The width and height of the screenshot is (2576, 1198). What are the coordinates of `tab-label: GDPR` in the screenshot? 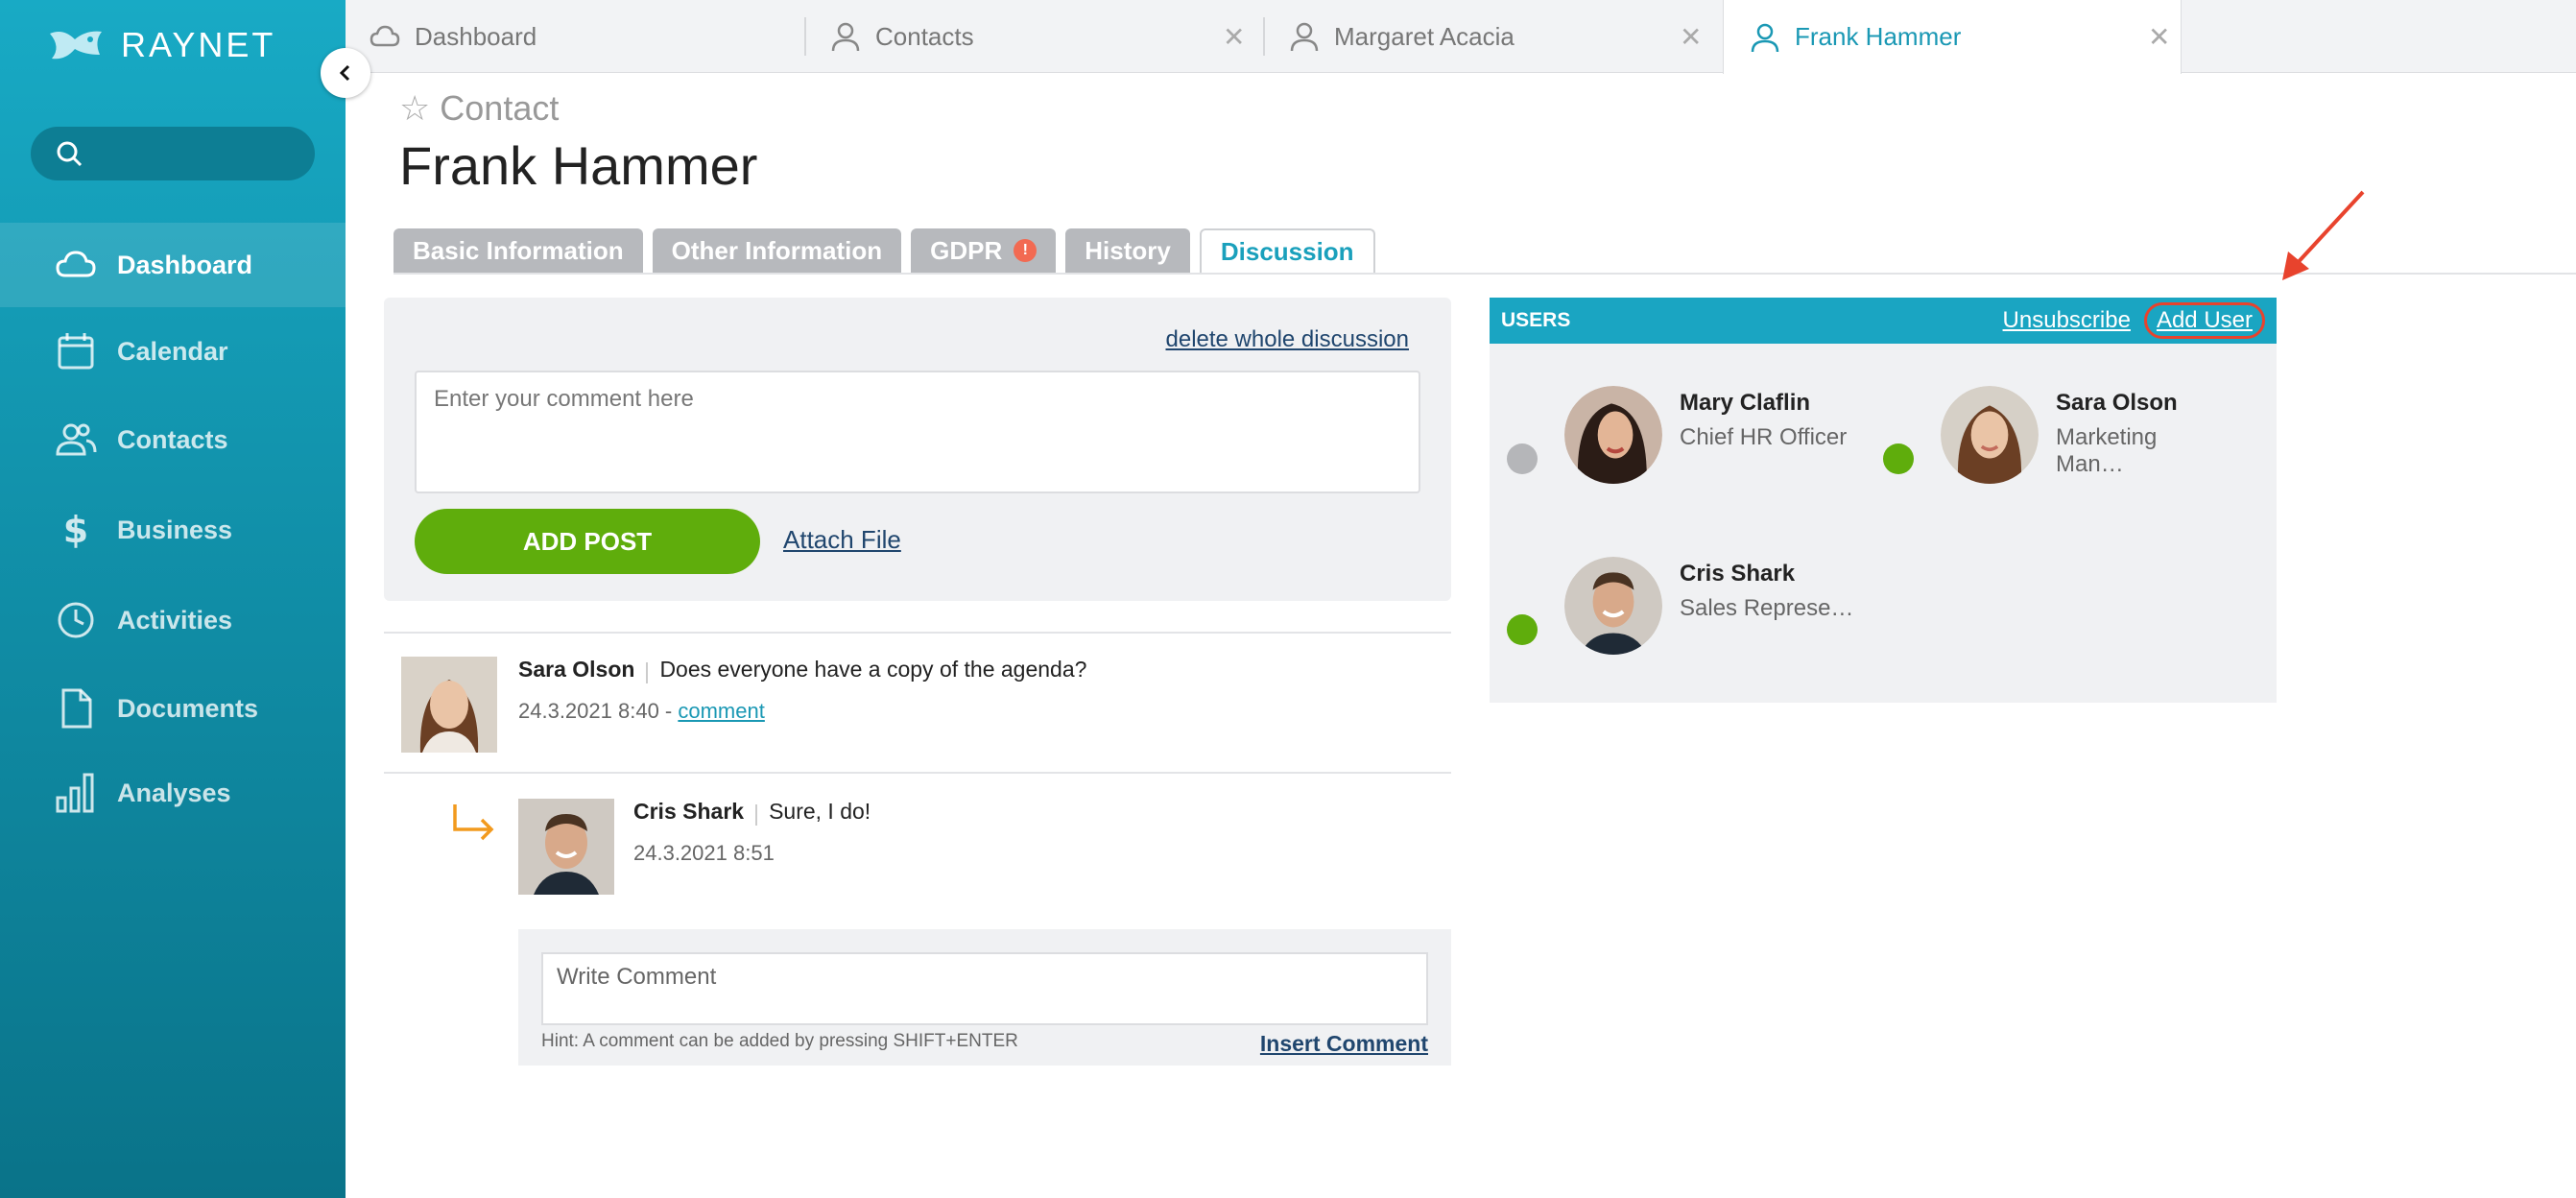 It's located at (966, 250).